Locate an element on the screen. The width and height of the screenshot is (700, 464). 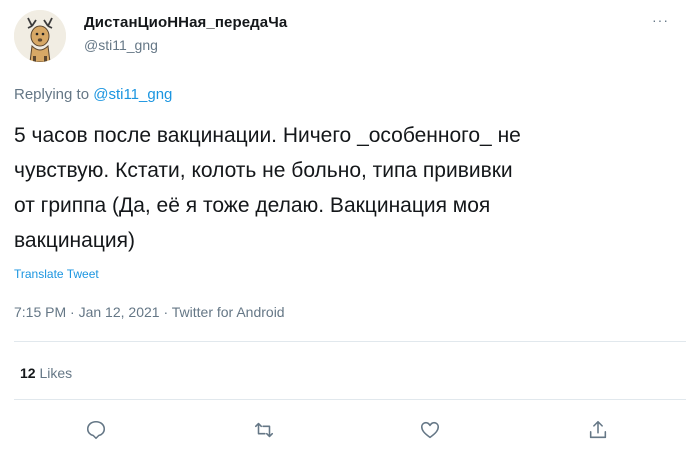
reply-mention-link: @sti11_gng is located at coordinates (132, 94).